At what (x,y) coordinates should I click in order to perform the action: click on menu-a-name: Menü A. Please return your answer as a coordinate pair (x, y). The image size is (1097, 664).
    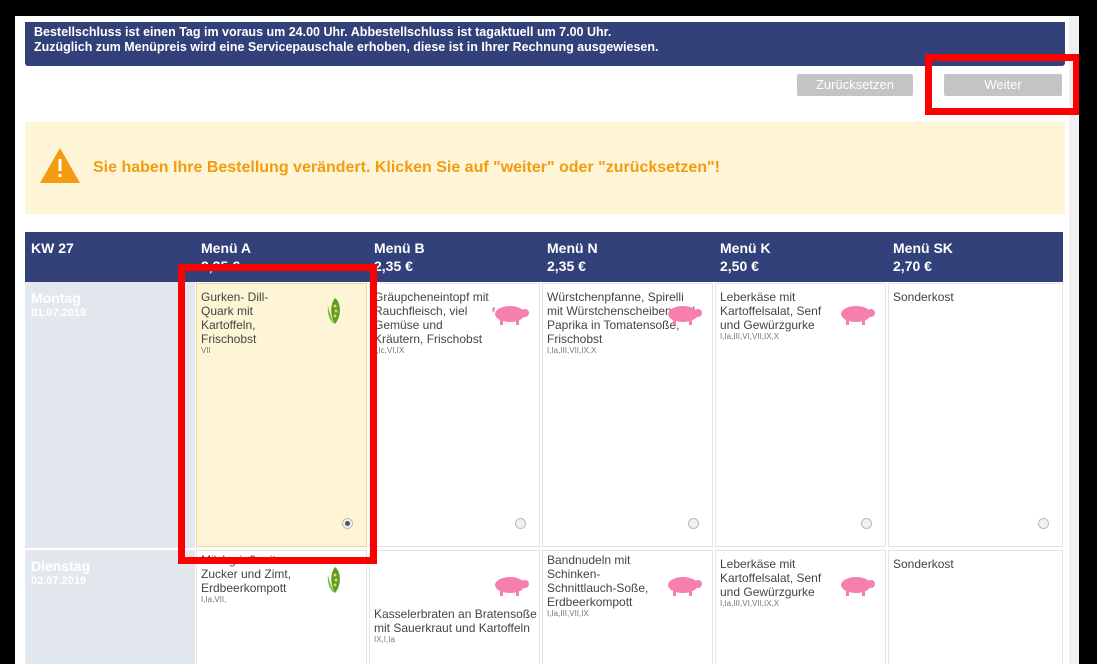
    Looking at the image, I should click on (226, 248).